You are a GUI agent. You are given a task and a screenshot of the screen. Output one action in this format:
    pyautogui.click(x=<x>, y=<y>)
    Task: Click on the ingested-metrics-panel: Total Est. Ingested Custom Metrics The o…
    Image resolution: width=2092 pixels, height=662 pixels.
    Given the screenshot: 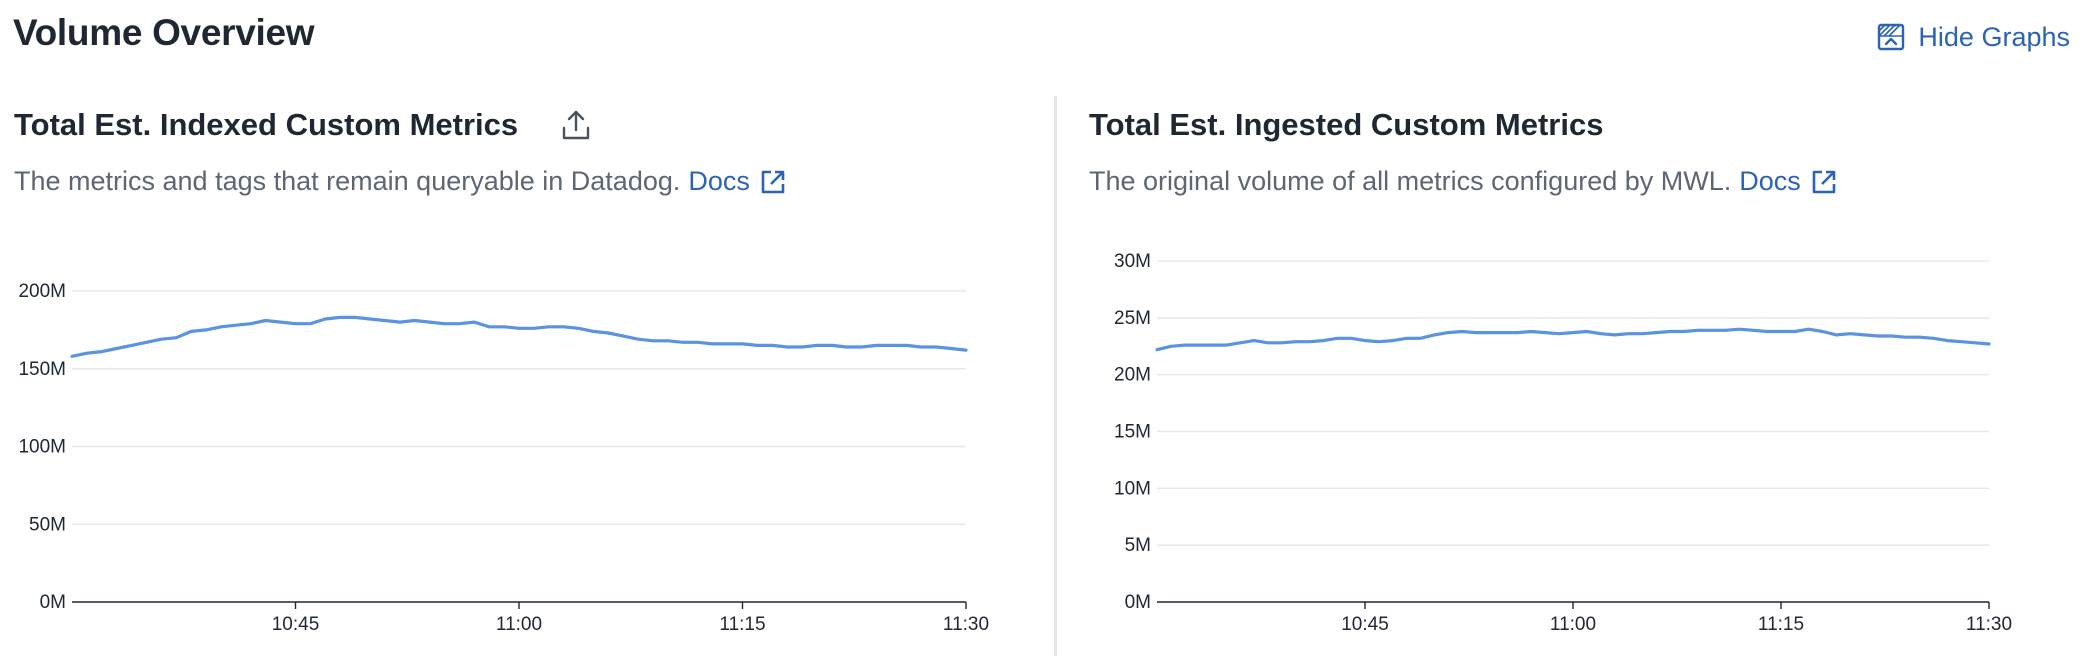 What is the action you would take?
    pyautogui.click(x=1584, y=148)
    